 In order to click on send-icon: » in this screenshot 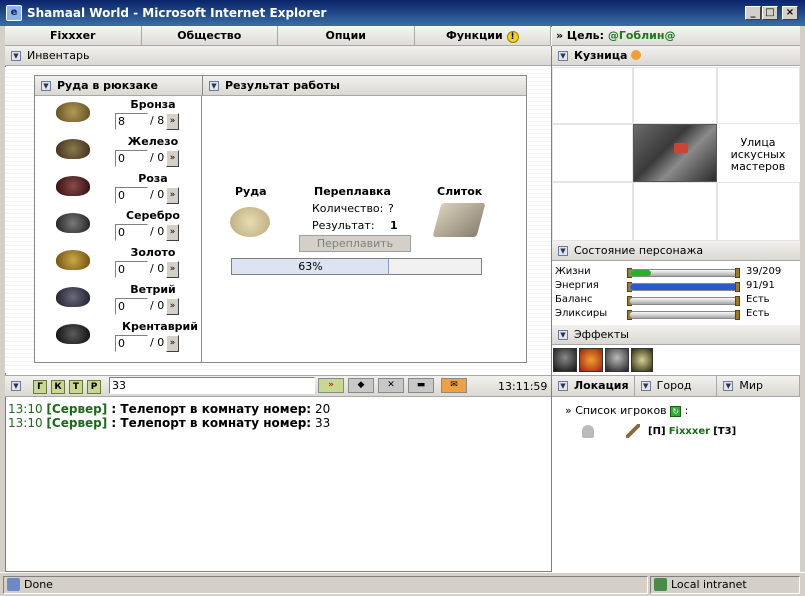, I will do `click(331, 385)`.